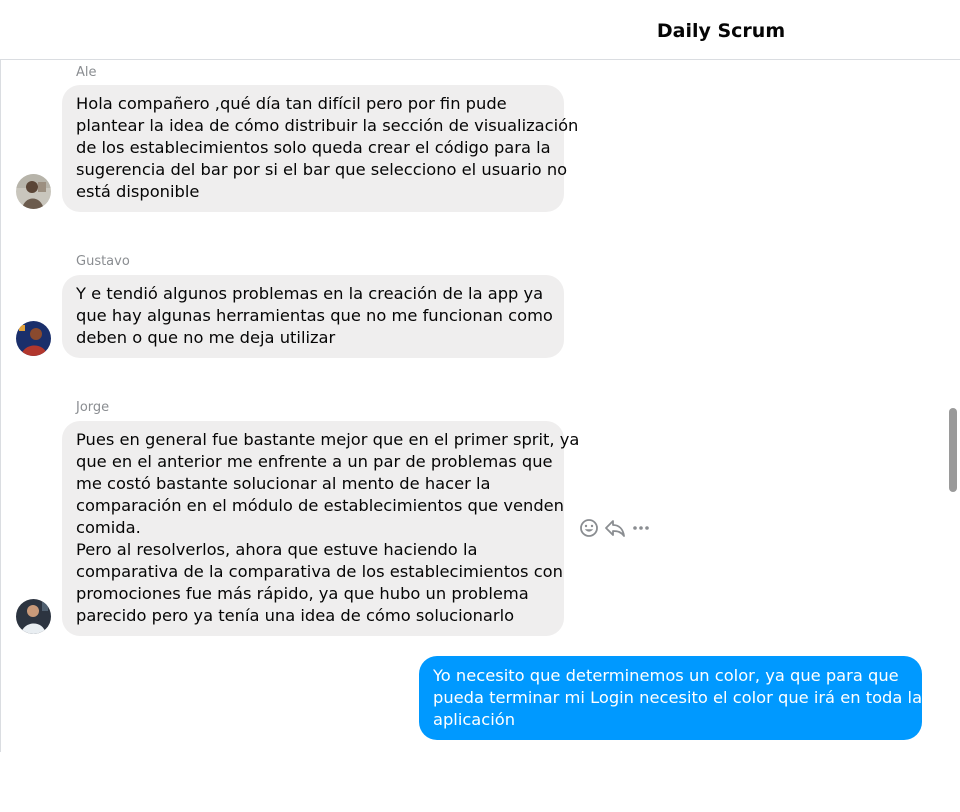  What do you see at coordinates (108, 527) in the screenshot?
I see `message-text-line: comida.` at bounding box center [108, 527].